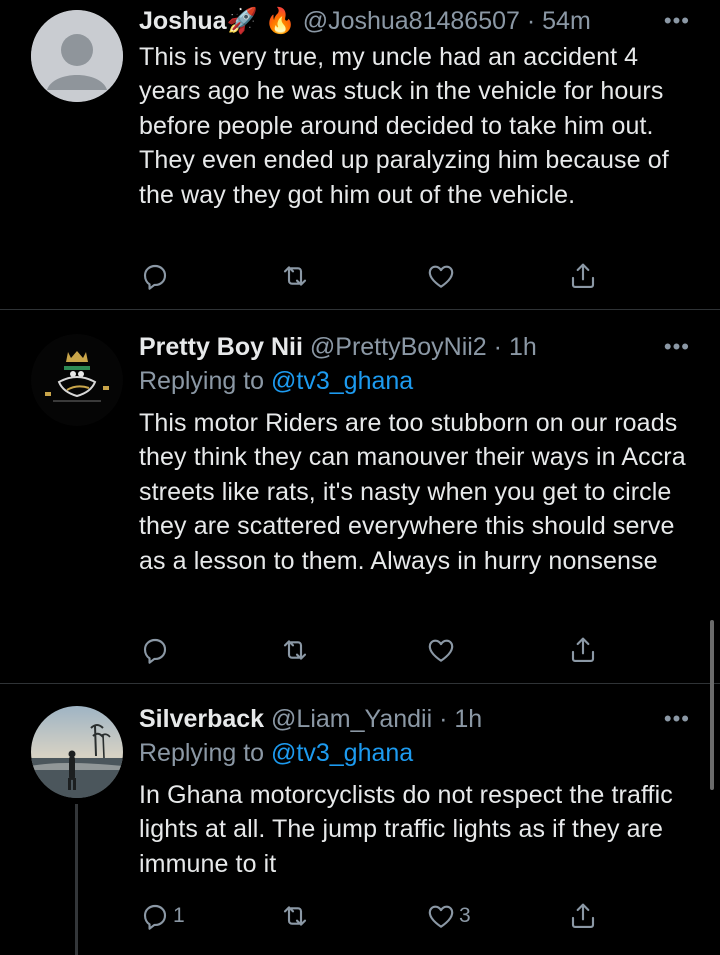 The image size is (720, 955). Describe the element at coordinates (221, 347) in the screenshot. I see `display-name: Pretty Boy Nii` at that location.